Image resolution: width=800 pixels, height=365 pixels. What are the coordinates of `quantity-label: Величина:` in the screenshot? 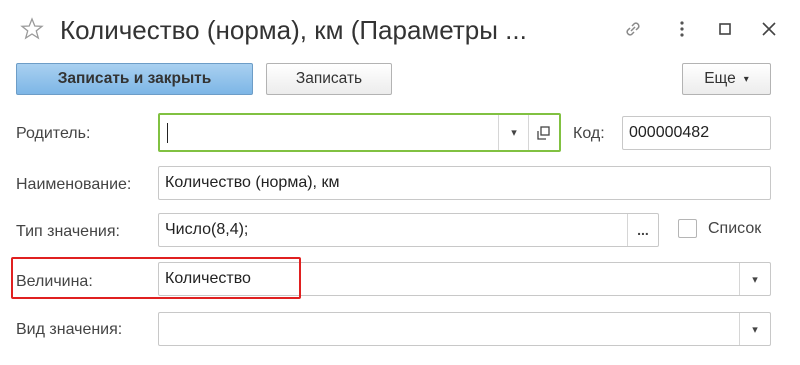 It's located at (54, 281).